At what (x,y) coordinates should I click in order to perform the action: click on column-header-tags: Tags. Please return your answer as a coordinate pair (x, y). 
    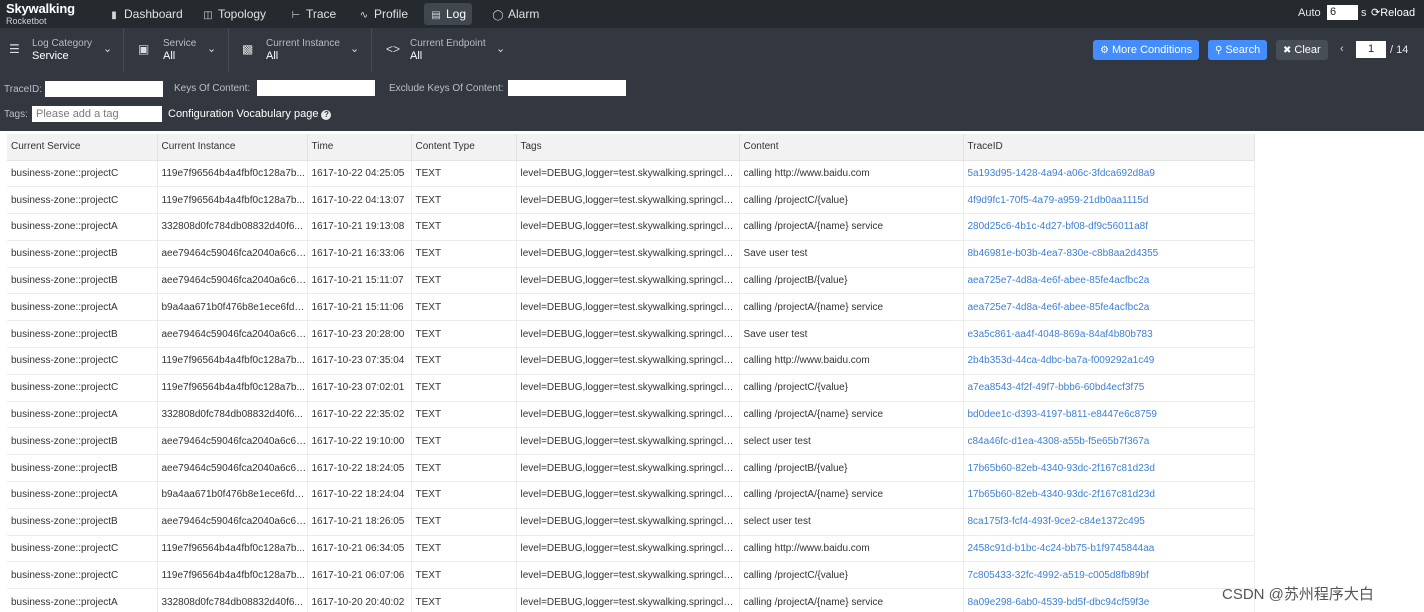
    Looking at the image, I should click on (628, 147).